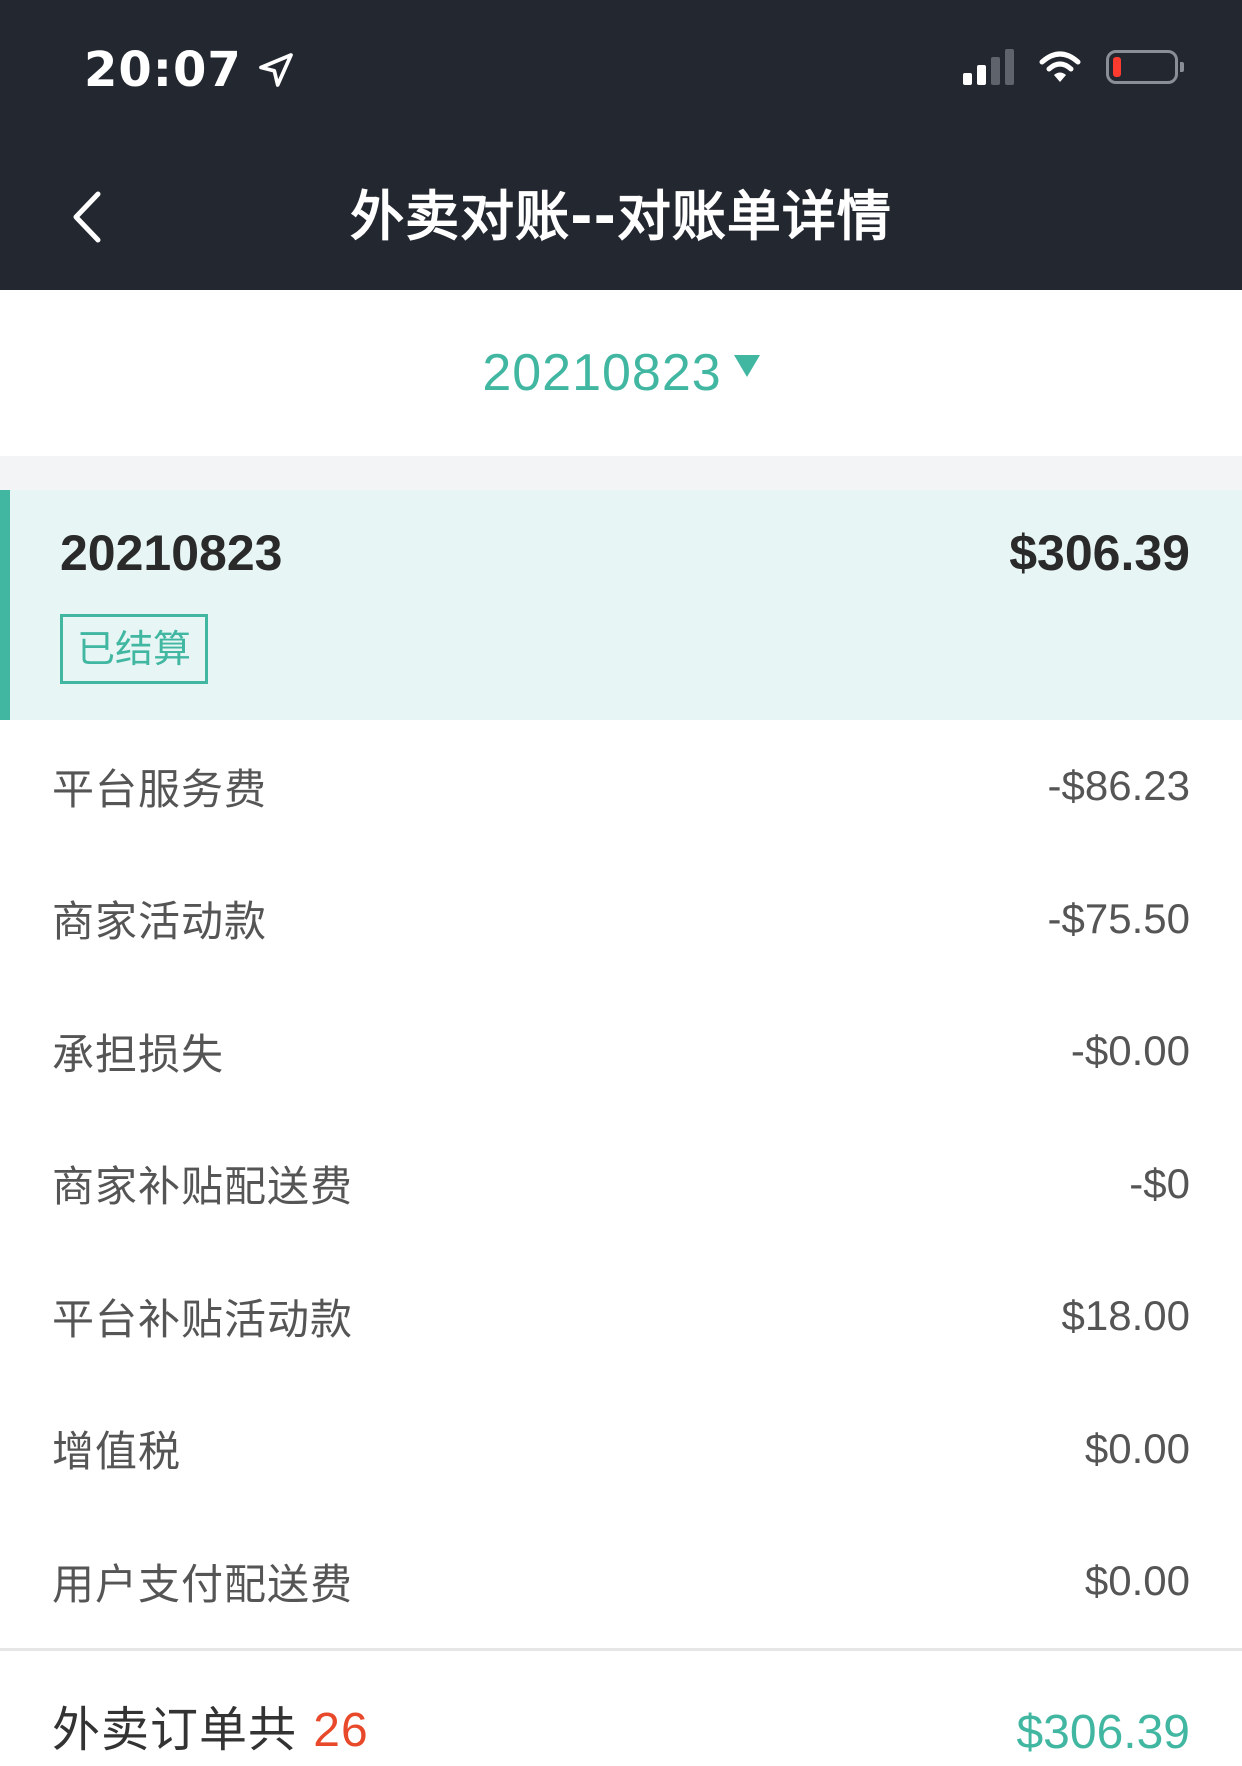 Image resolution: width=1242 pixels, height=1766 pixels. What do you see at coordinates (602, 373) in the screenshot?
I see `selected-date: 20210823` at bounding box center [602, 373].